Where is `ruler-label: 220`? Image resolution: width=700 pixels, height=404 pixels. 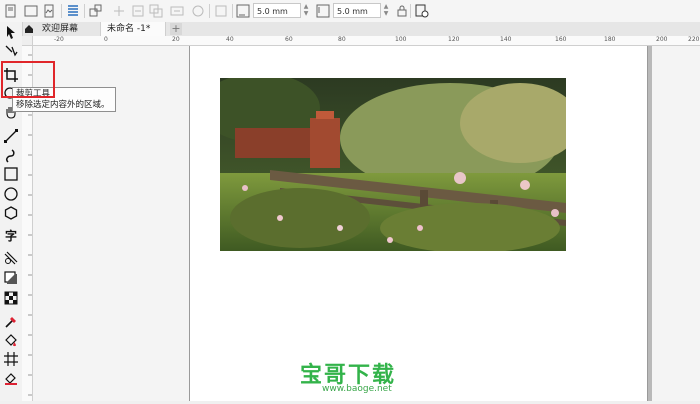 ruler-label: 220 is located at coordinates (694, 39).